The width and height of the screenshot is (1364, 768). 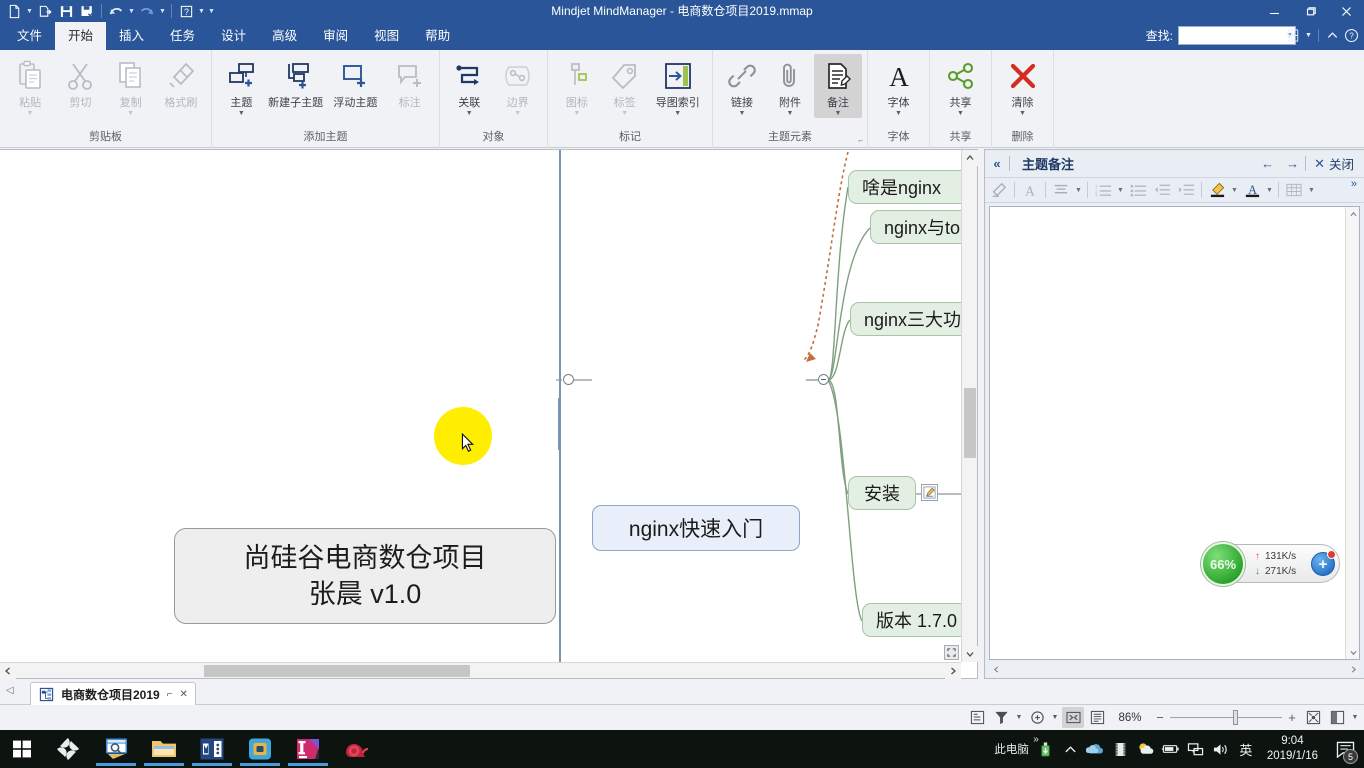 I want to click on highlight-color-caret-icon: ▼, so click(x=1234, y=190).